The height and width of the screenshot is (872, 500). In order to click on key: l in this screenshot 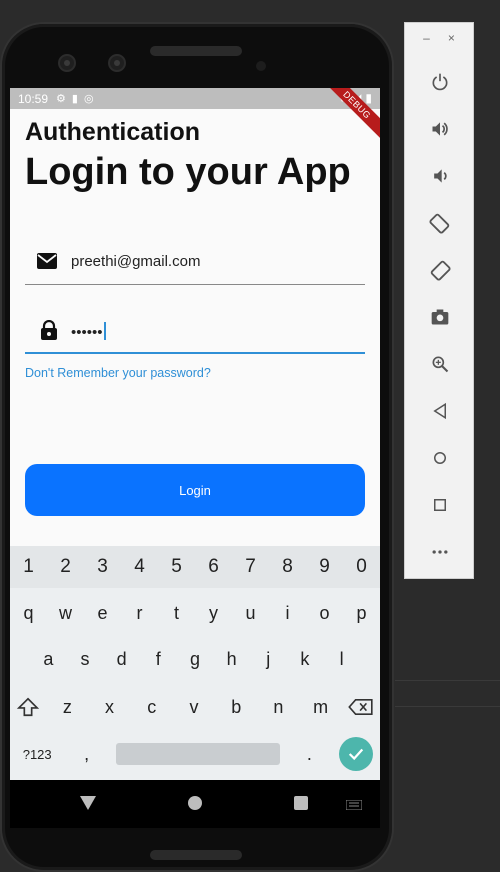, I will do `click(342, 659)`.